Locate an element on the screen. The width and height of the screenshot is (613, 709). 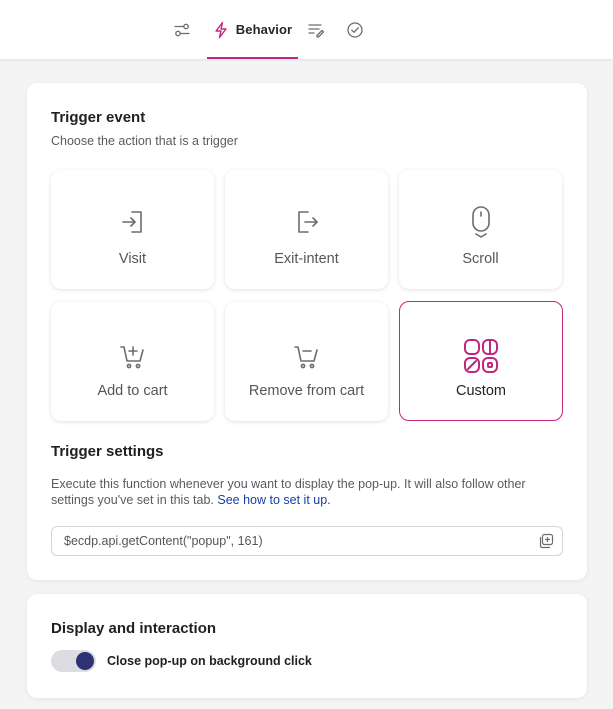
custom-grid-icon is located at coordinates (481, 356).